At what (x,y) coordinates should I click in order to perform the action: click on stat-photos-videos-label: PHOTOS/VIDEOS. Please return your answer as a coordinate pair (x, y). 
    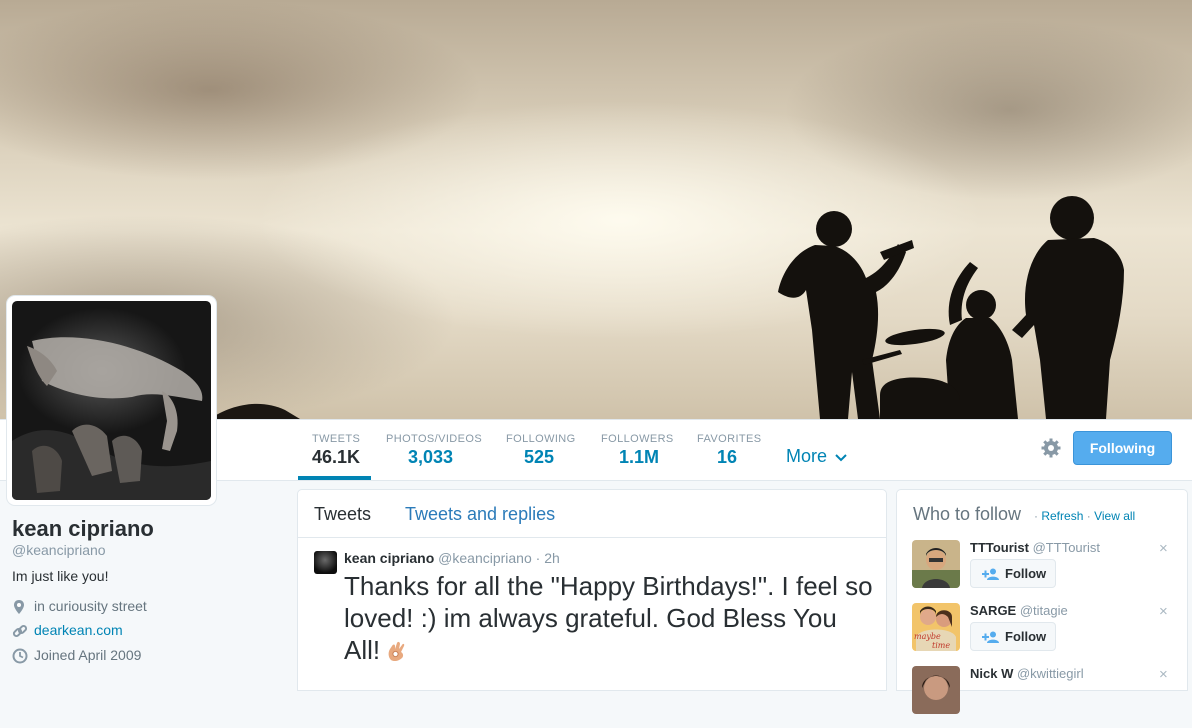
    Looking at the image, I should click on (434, 439).